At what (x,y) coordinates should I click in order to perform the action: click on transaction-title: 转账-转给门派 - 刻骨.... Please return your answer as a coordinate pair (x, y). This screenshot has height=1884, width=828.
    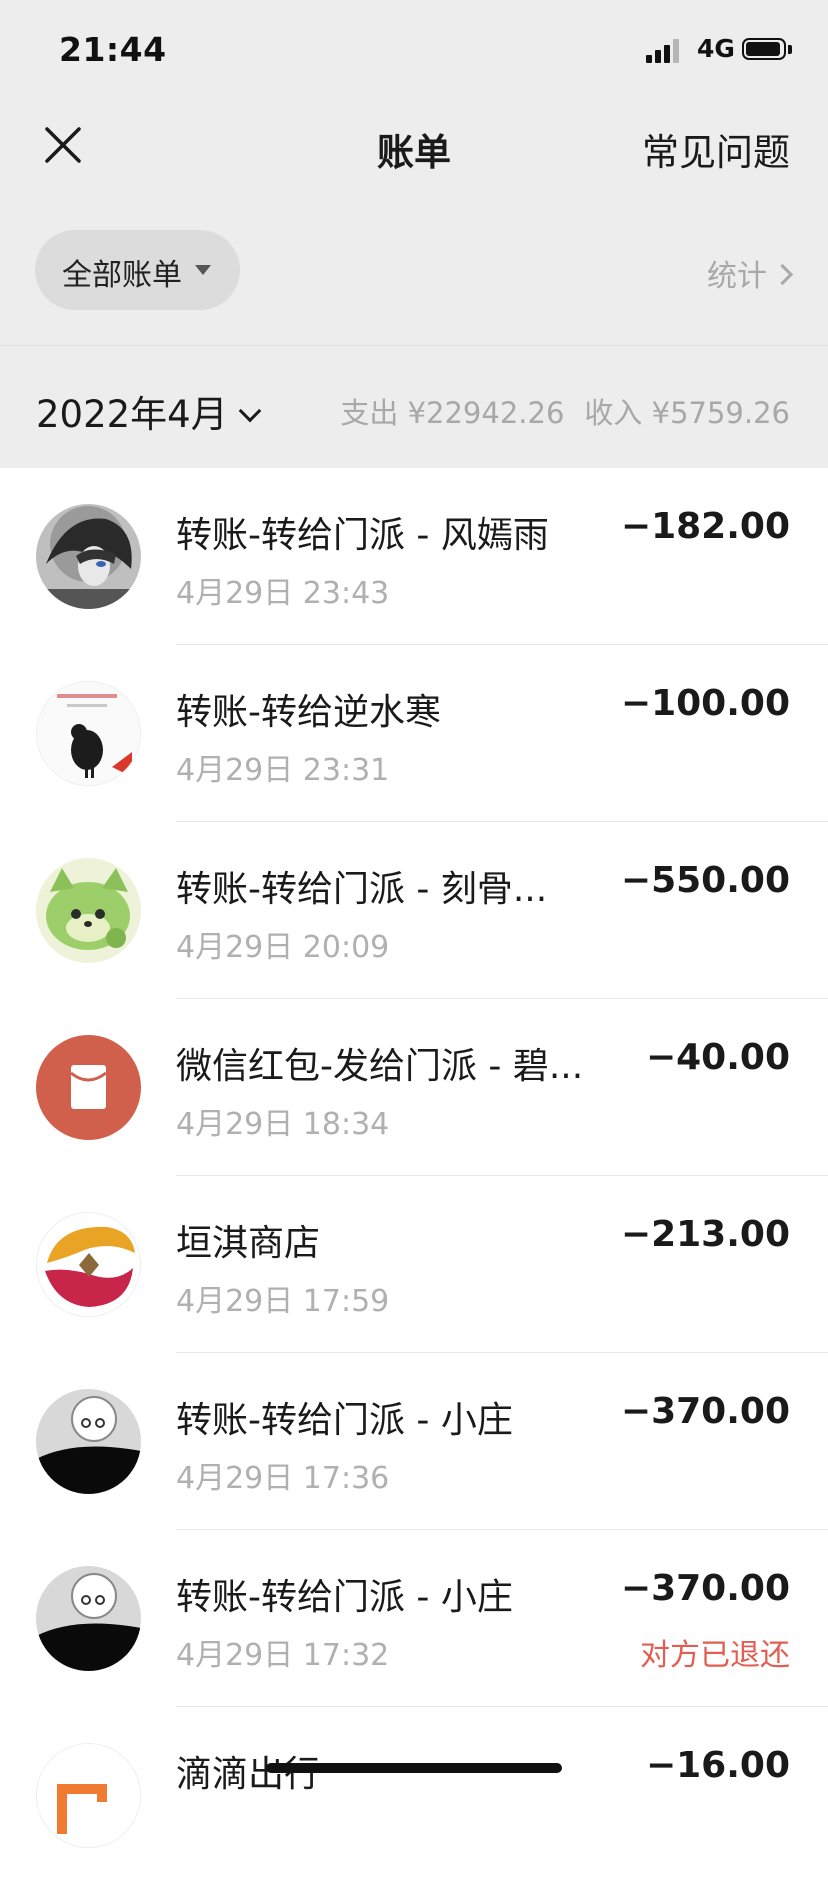
    Looking at the image, I should click on (362, 889).